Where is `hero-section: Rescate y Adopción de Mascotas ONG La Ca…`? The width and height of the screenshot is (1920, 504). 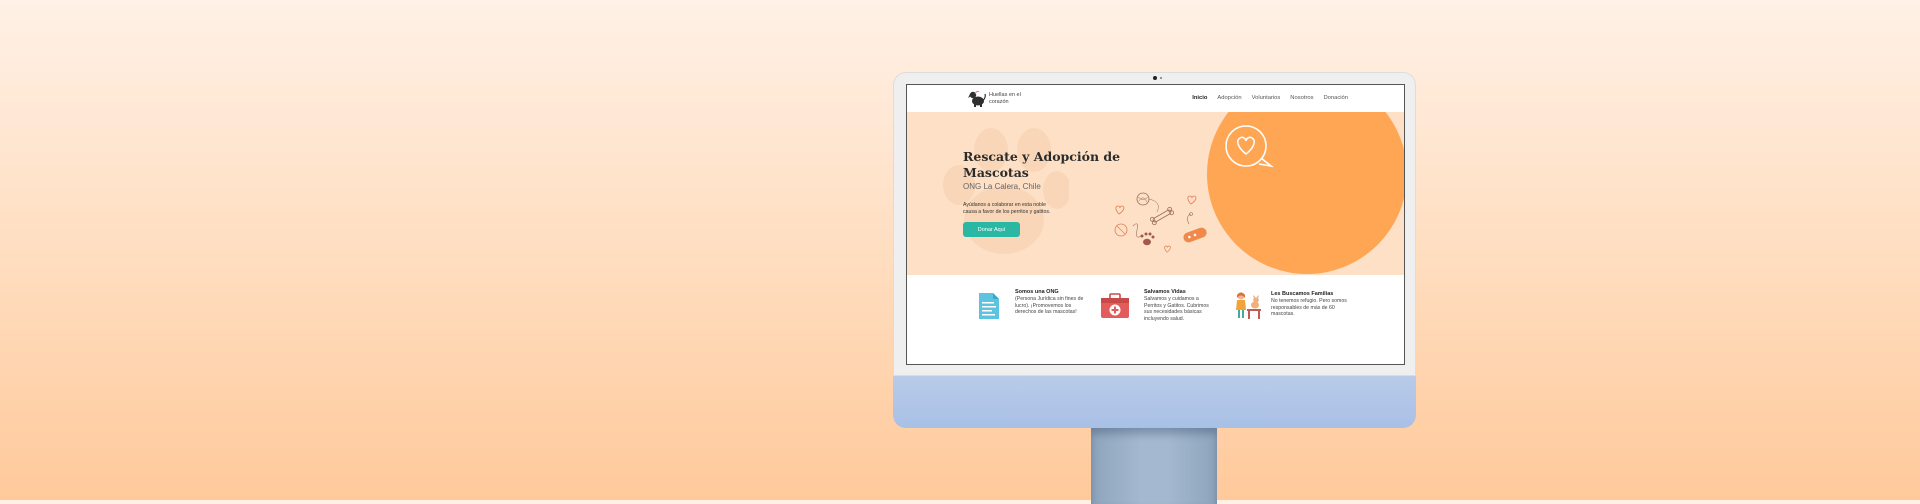 hero-section: Rescate y Adopción de Mascotas ONG La Ca… is located at coordinates (1155, 193).